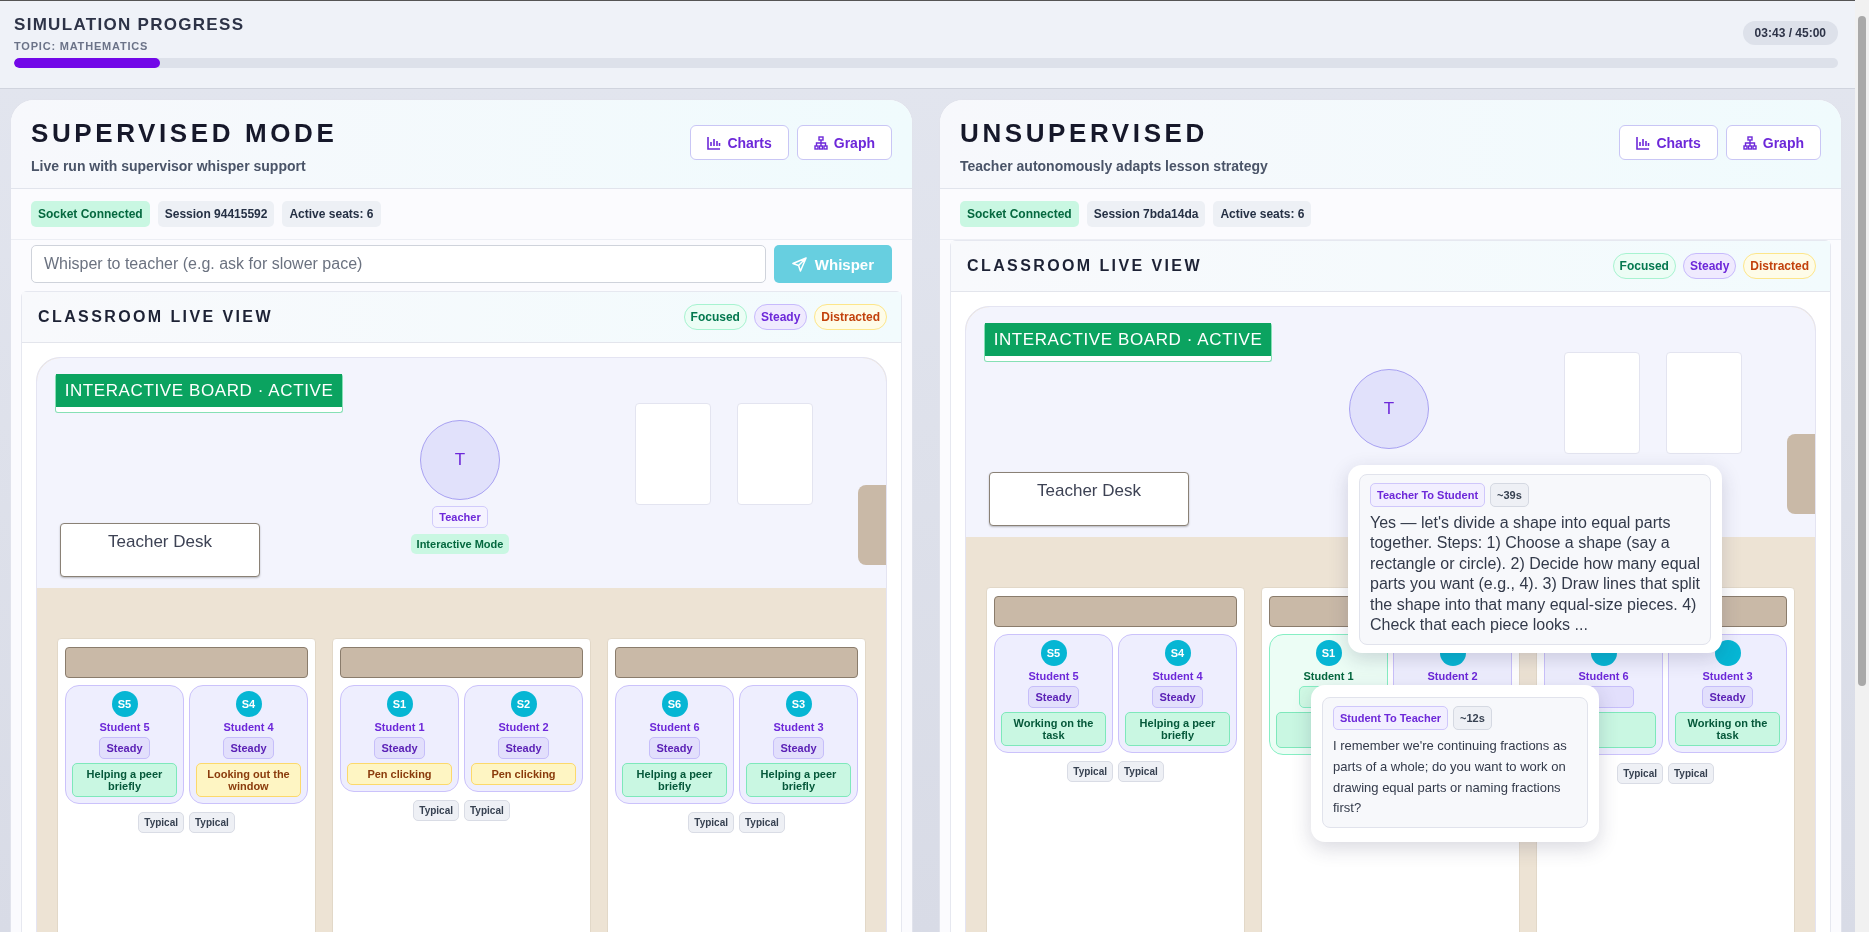 Image resolution: width=1869 pixels, height=932 pixels. What do you see at coordinates (1084, 133) in the screenshot?
I see `panel-title: UNSUPERVISED` at bounding box center [1084, 133].